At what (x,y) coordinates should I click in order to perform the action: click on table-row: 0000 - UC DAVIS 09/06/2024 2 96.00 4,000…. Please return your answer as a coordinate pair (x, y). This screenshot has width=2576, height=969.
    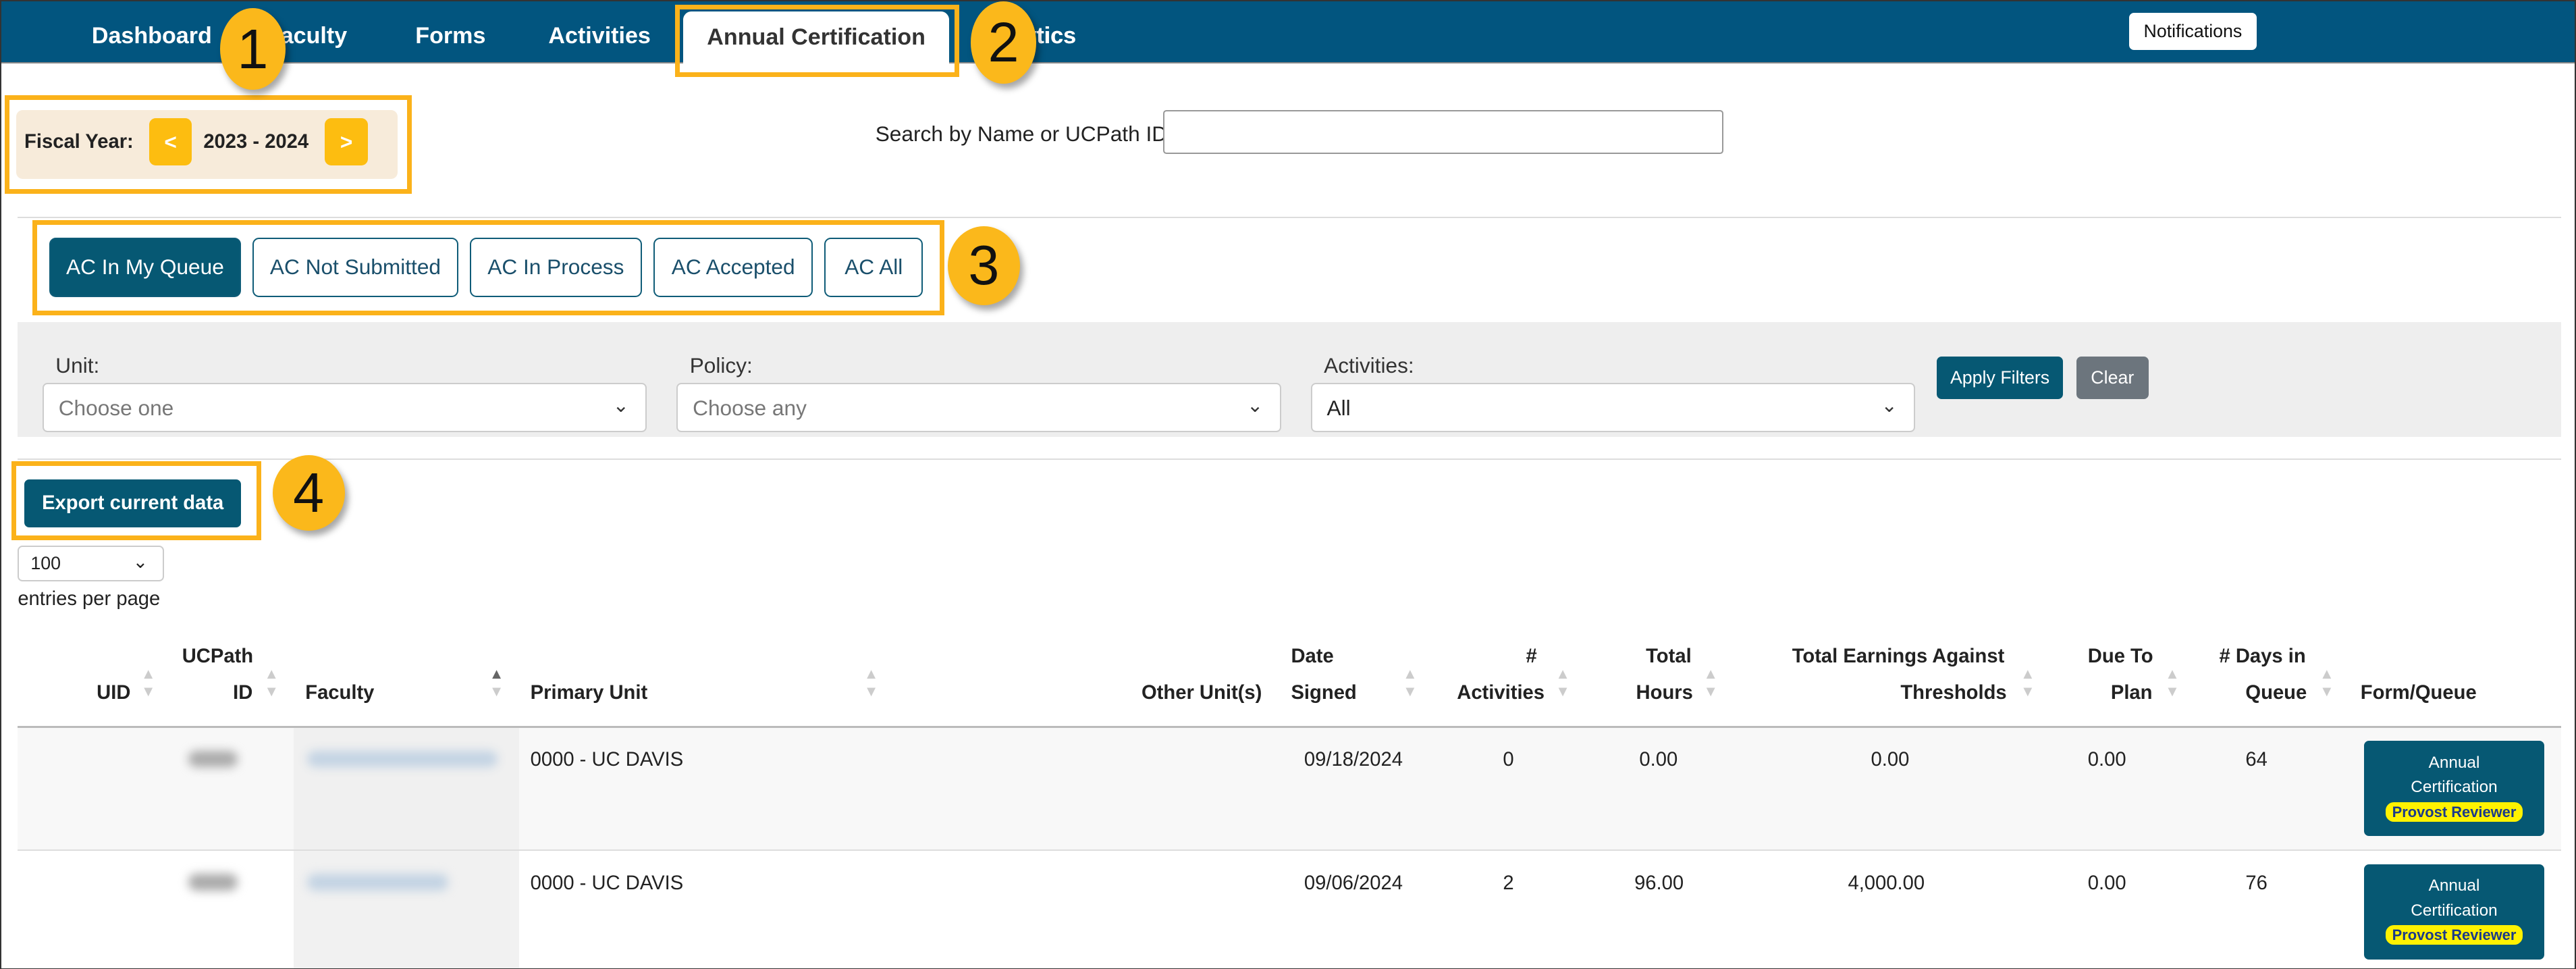
    Looking at the image, I should click on (1289, 909).